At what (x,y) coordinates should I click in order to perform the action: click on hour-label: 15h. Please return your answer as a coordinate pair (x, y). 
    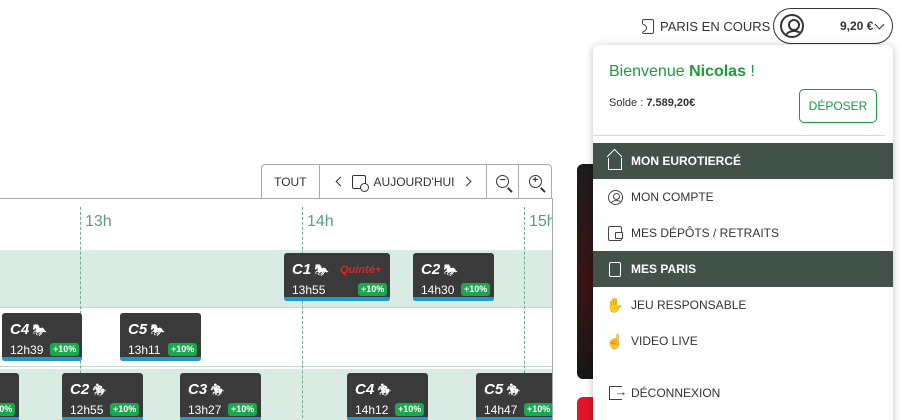
    Looking at the image, I should click on (540, 221).